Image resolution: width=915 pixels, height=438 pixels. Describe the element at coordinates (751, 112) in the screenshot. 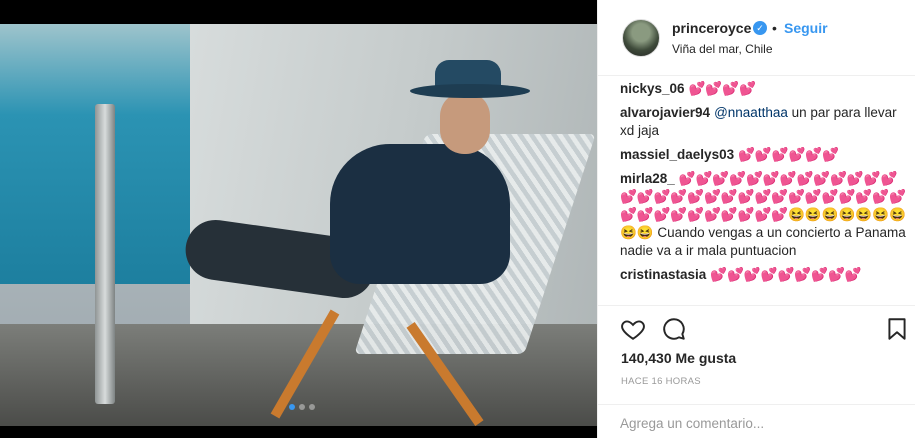

I see `comment-mention: @nnaatthaa` at that location.